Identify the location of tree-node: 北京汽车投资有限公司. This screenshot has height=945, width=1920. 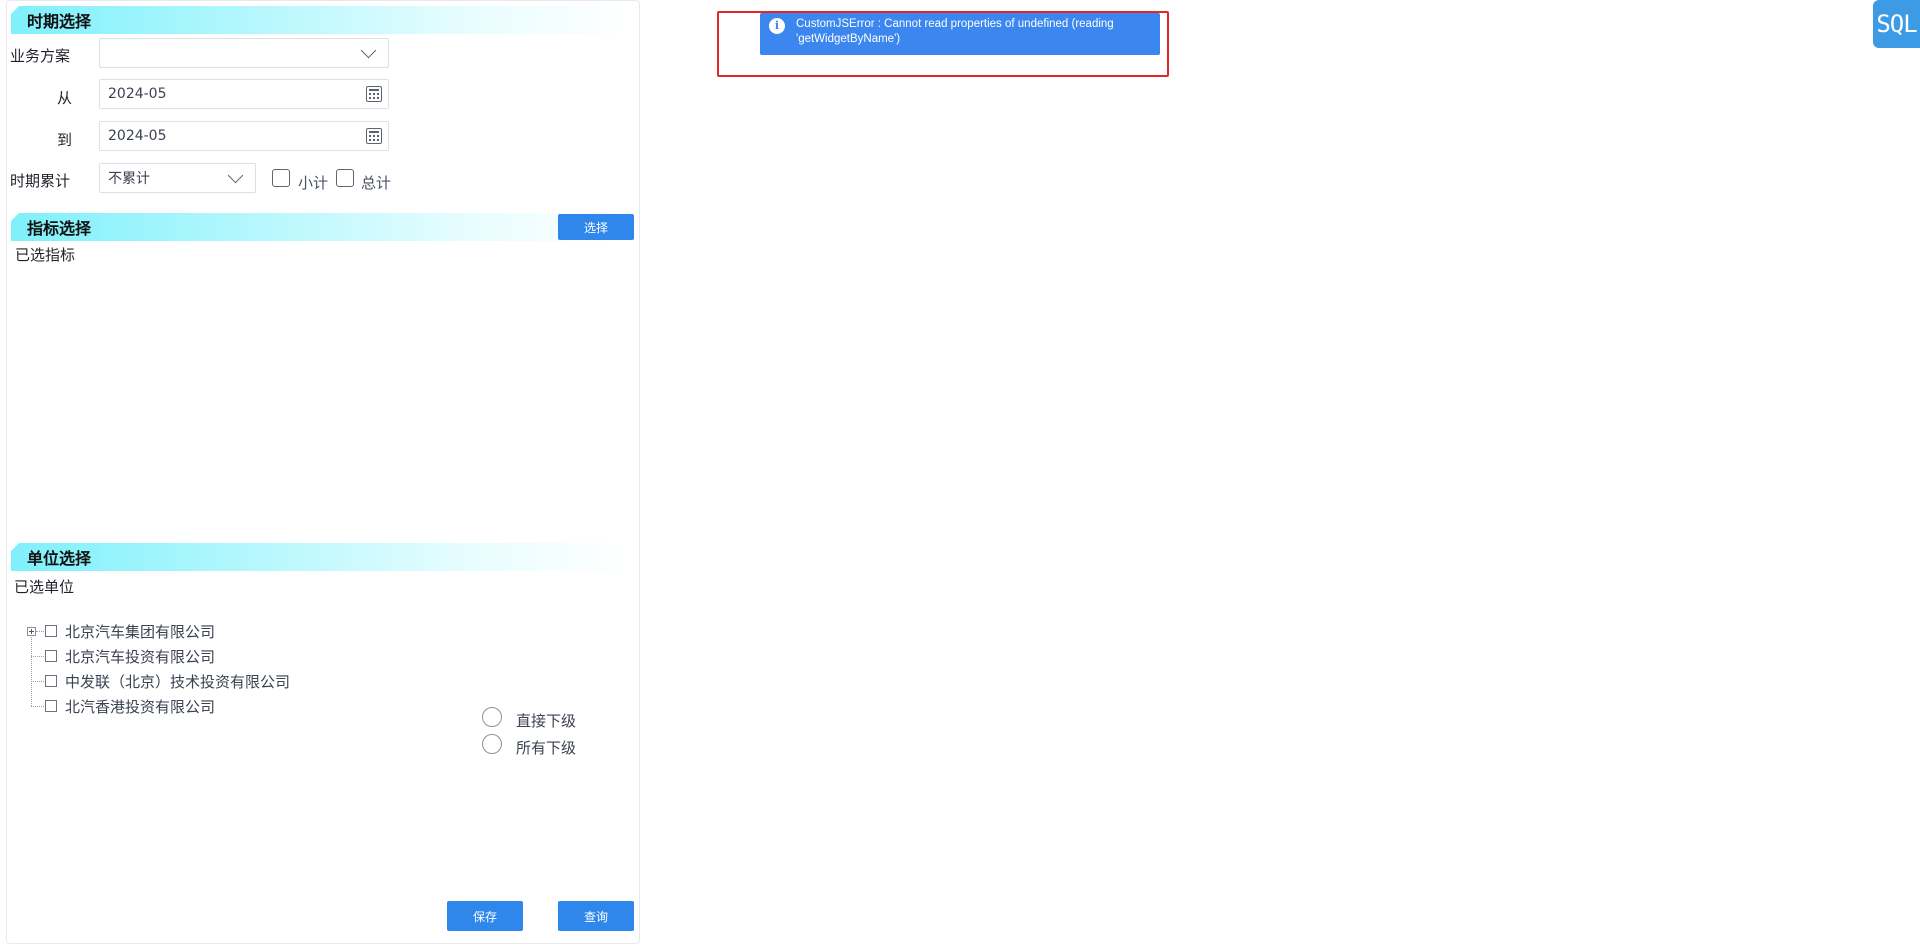
(130, 656).